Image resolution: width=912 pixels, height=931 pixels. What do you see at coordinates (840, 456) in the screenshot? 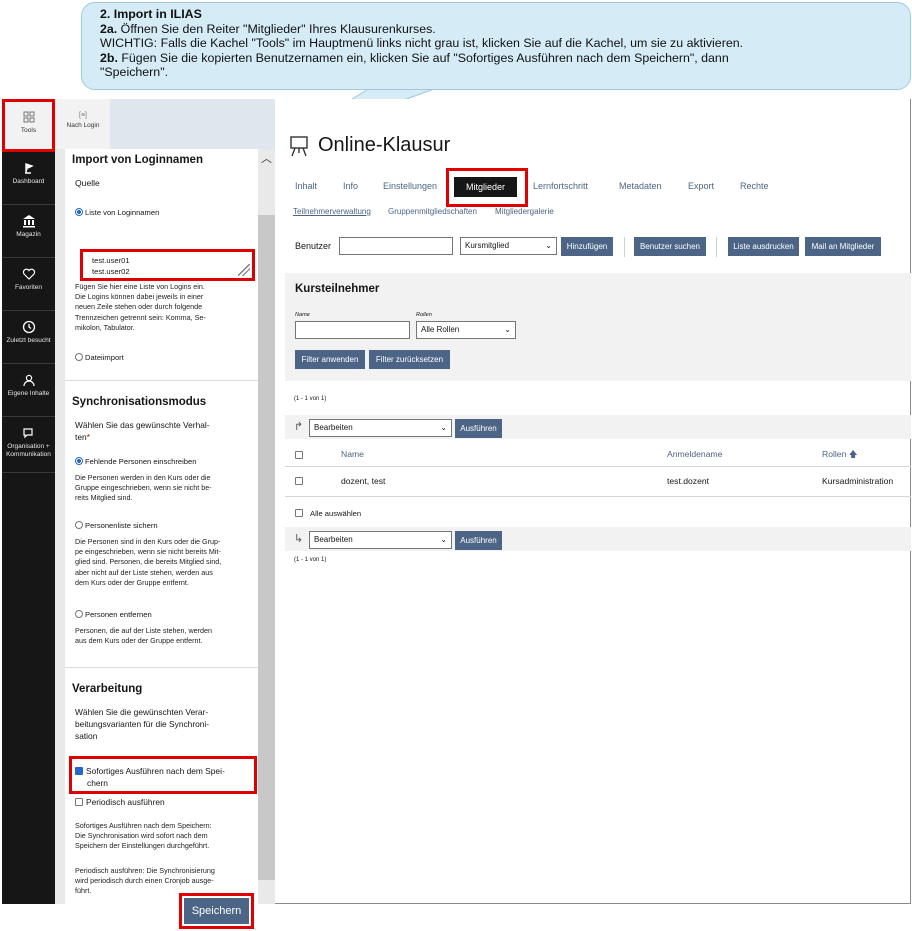
I see `column-roles: Rollen 🡅` at bounding box center [840, 456].